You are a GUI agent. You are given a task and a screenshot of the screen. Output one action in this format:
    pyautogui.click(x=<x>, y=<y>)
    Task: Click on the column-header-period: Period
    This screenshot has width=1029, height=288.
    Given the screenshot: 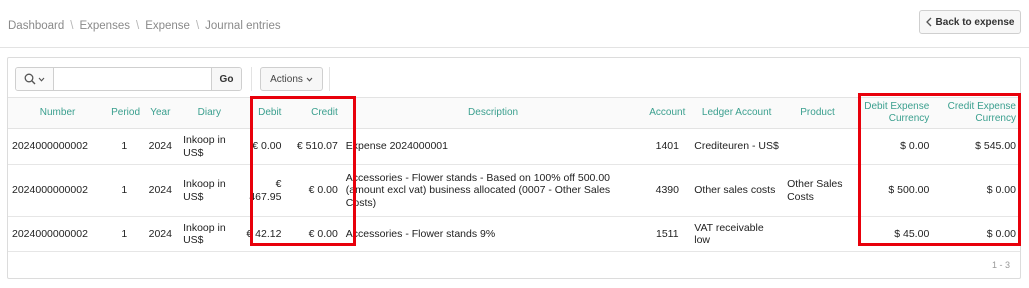 What is the action you would take?
    pyautogui.click(x=124, y=113)
    